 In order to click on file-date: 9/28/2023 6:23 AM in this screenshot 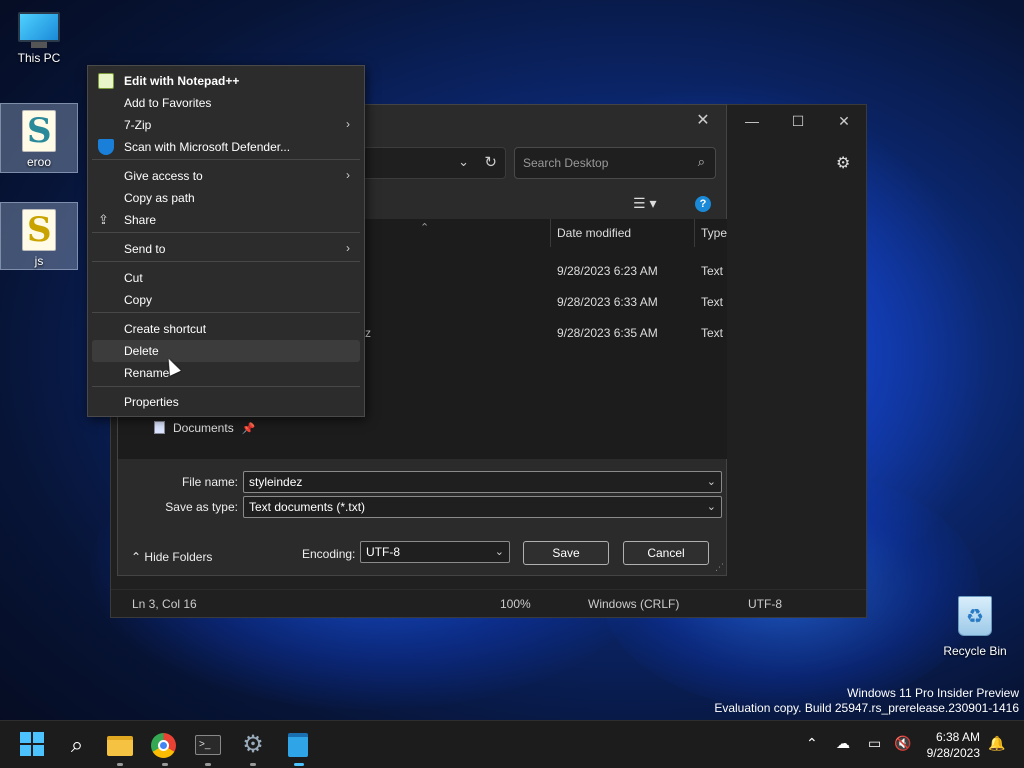, I will do `click(607, 271)`.